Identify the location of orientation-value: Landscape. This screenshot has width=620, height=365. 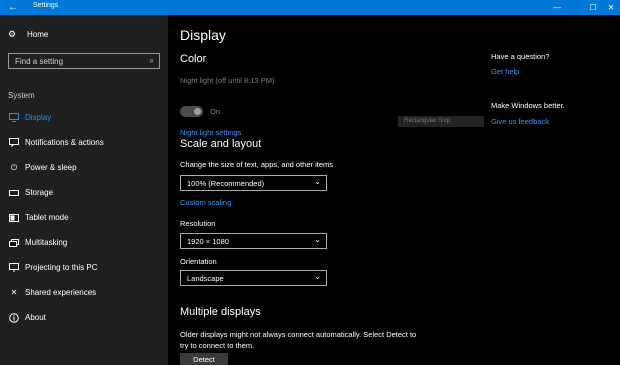
(205, 278).